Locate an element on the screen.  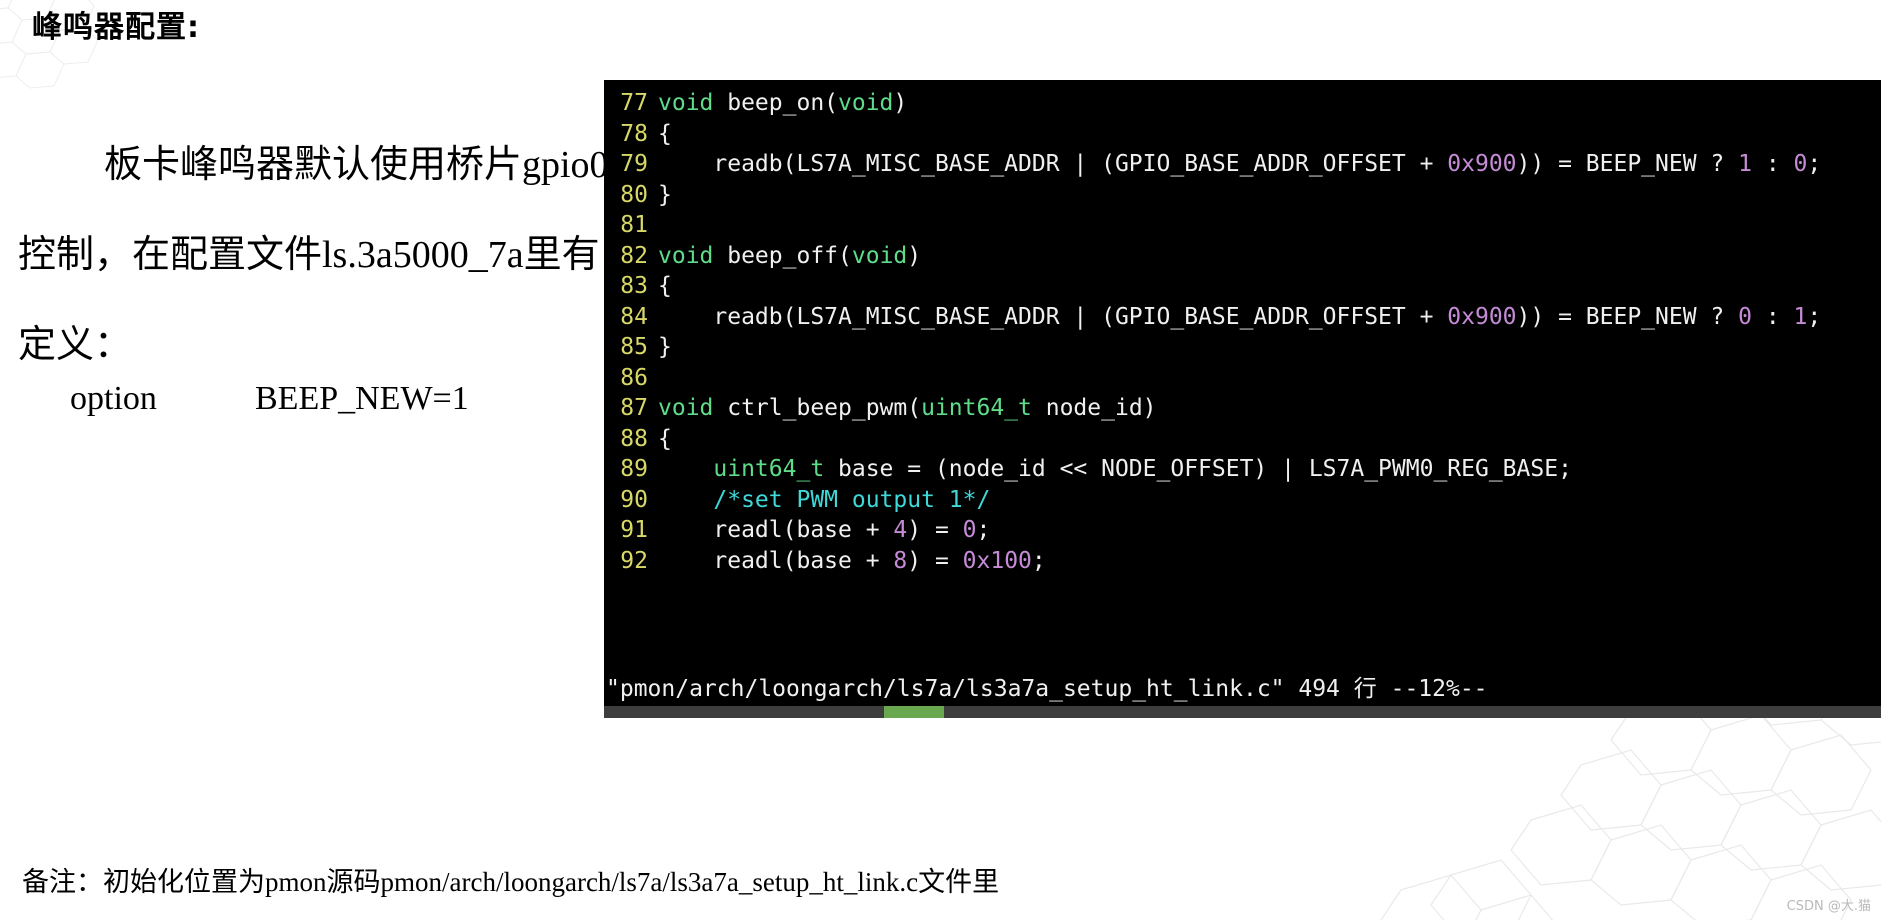
code-line-number: 83 is located at coordinates (634, 286).